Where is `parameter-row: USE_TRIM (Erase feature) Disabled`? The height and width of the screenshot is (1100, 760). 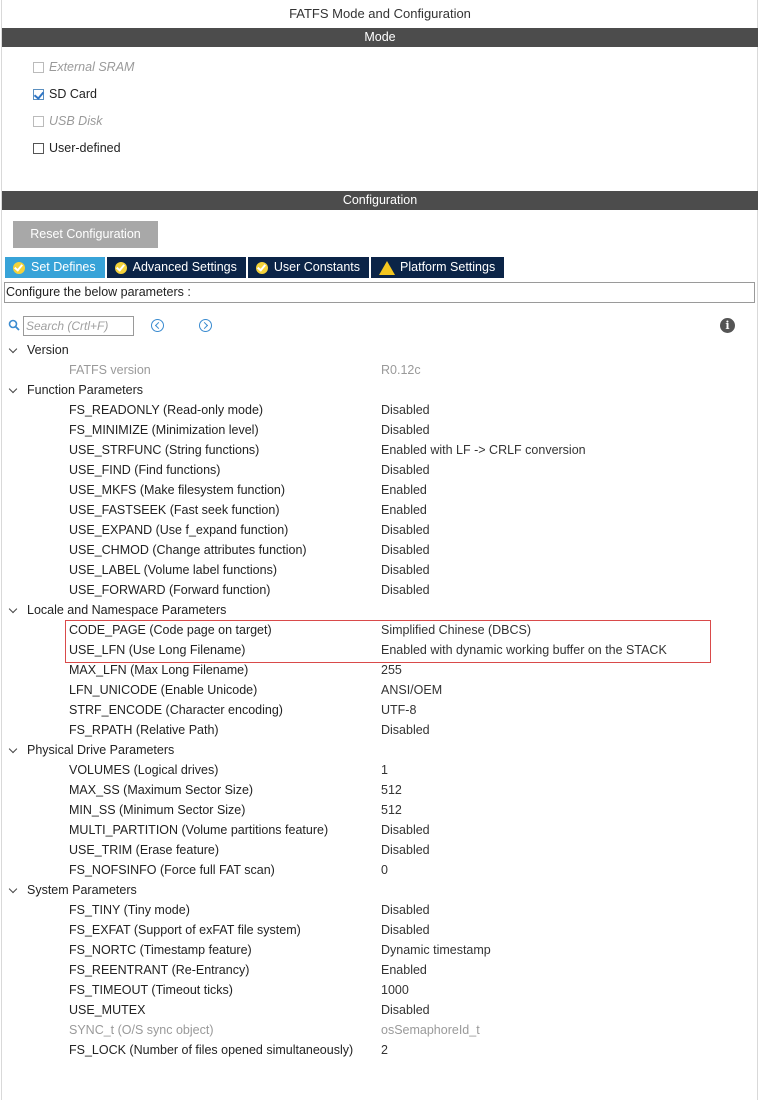 parameter-row: USE_TRIM (Erase feature) Disabled is located at coordinates (380, 850).